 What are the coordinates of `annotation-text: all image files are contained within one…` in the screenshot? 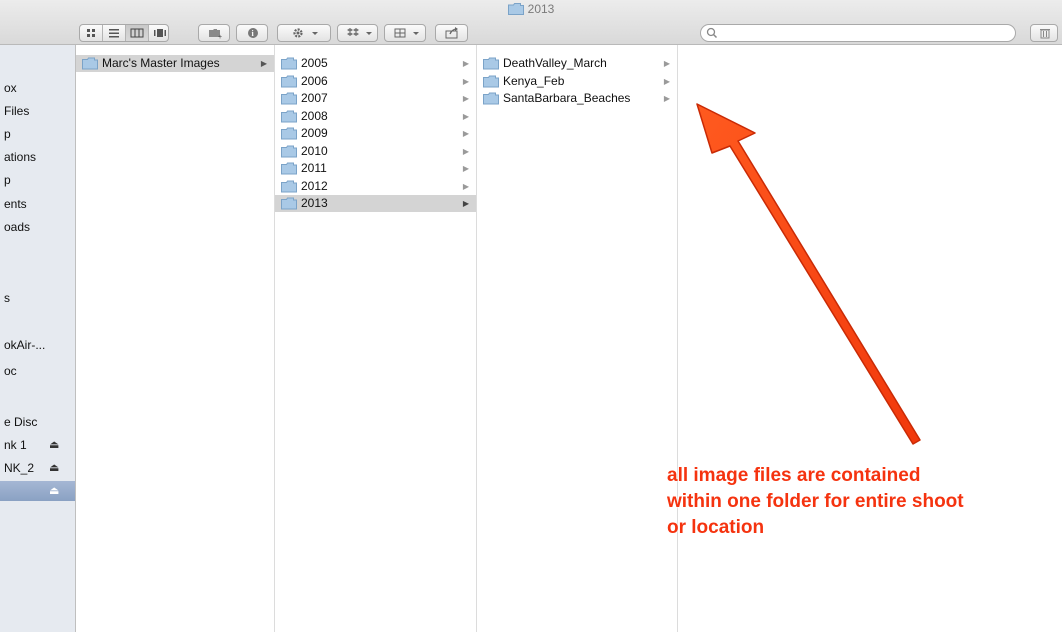 It's located at (862, 502).